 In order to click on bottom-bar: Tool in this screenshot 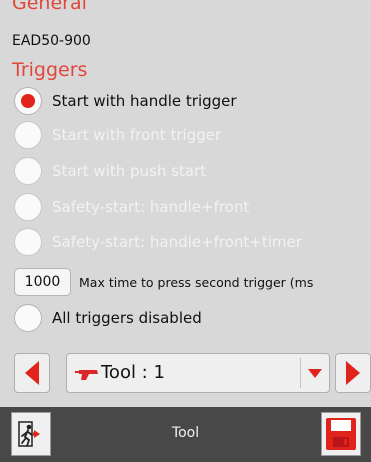, I will do `click(185, 434)`.